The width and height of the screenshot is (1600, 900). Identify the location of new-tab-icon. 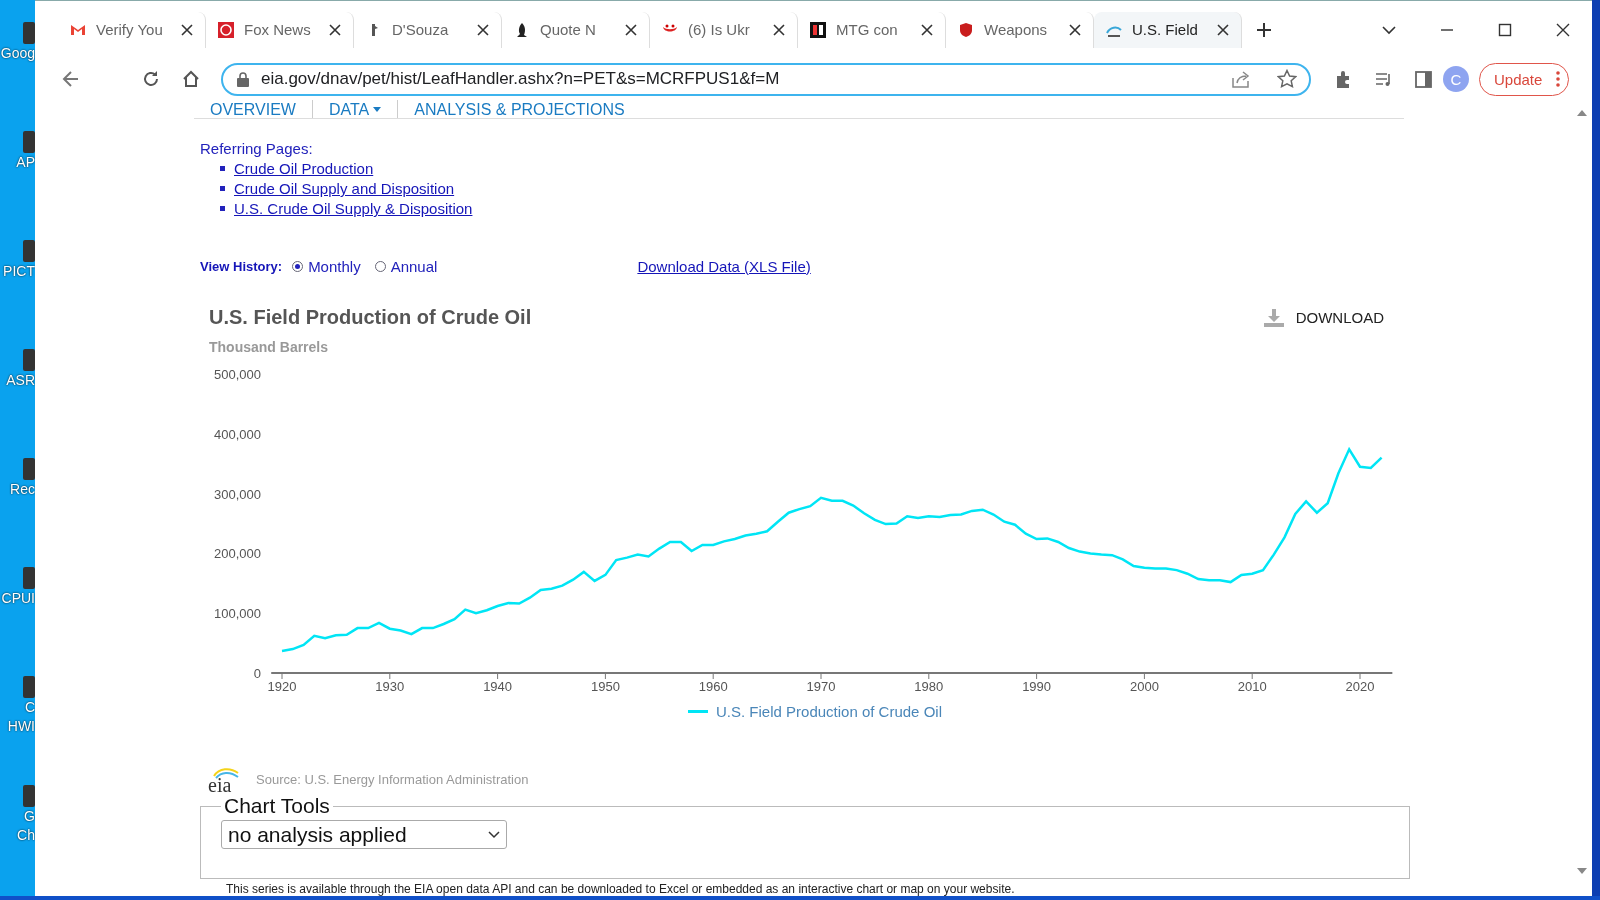
(1264, 29).